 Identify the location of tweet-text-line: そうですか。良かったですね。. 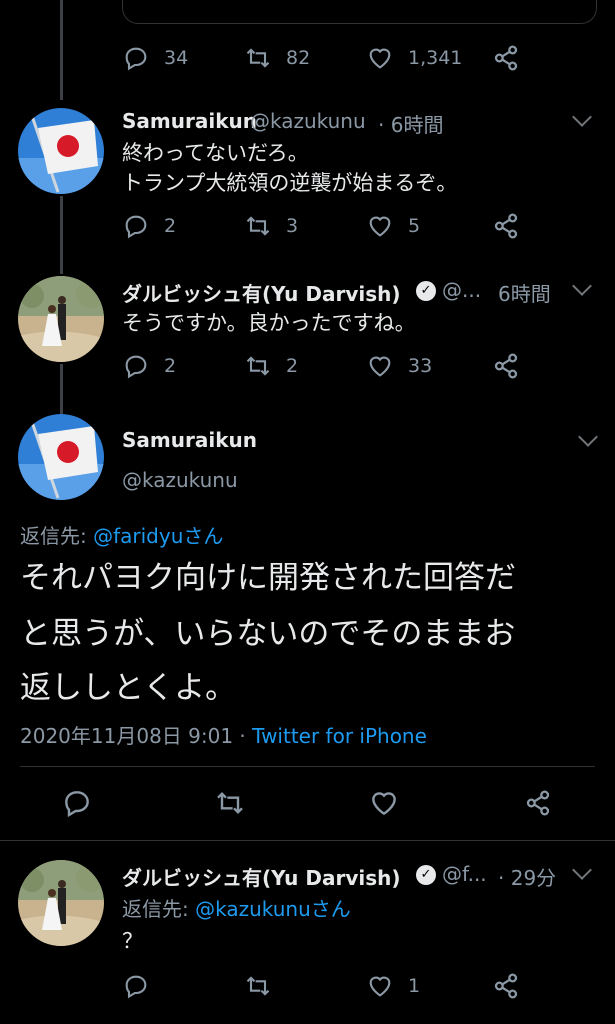
(269, 323).